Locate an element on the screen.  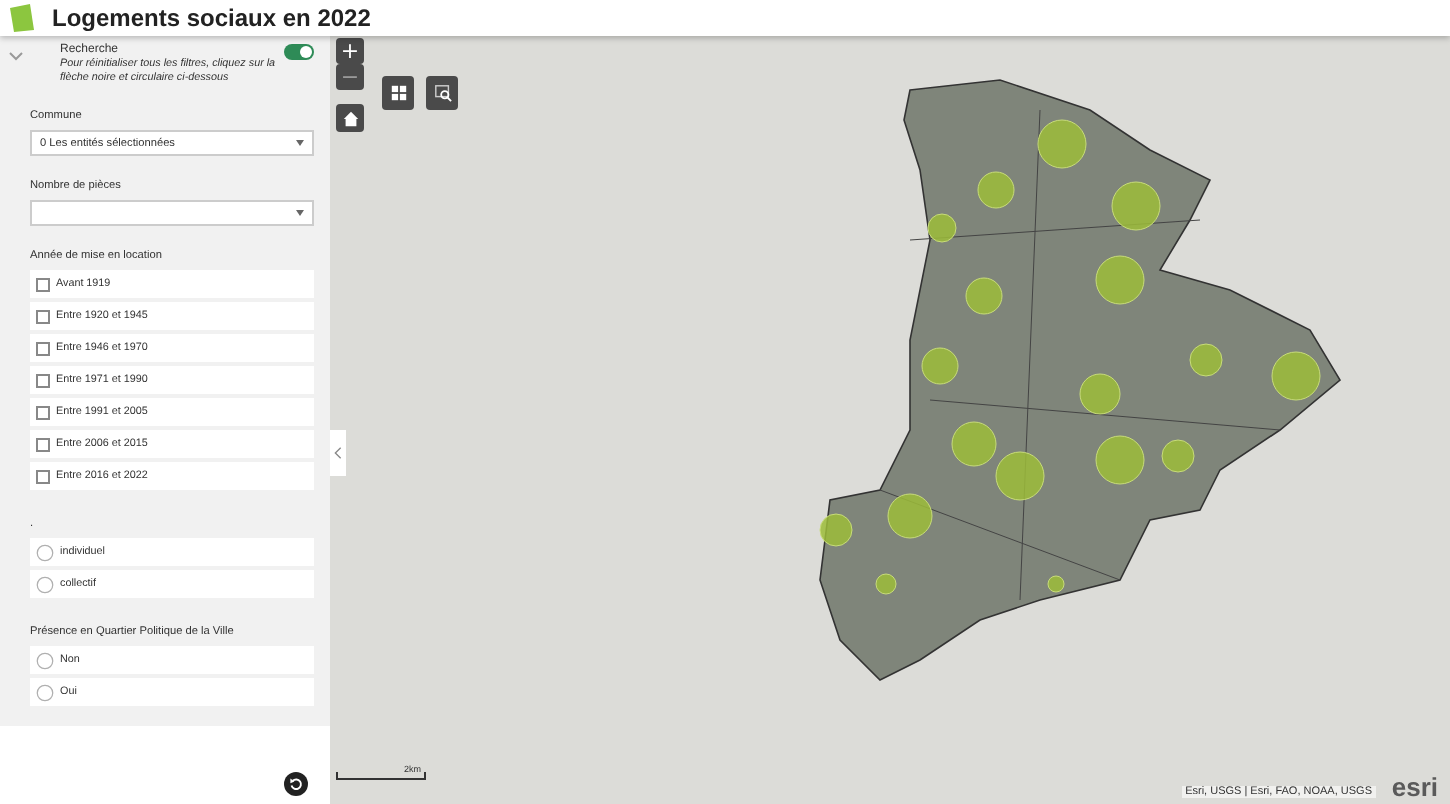
reset-icon is located at coordinates (296, 784).